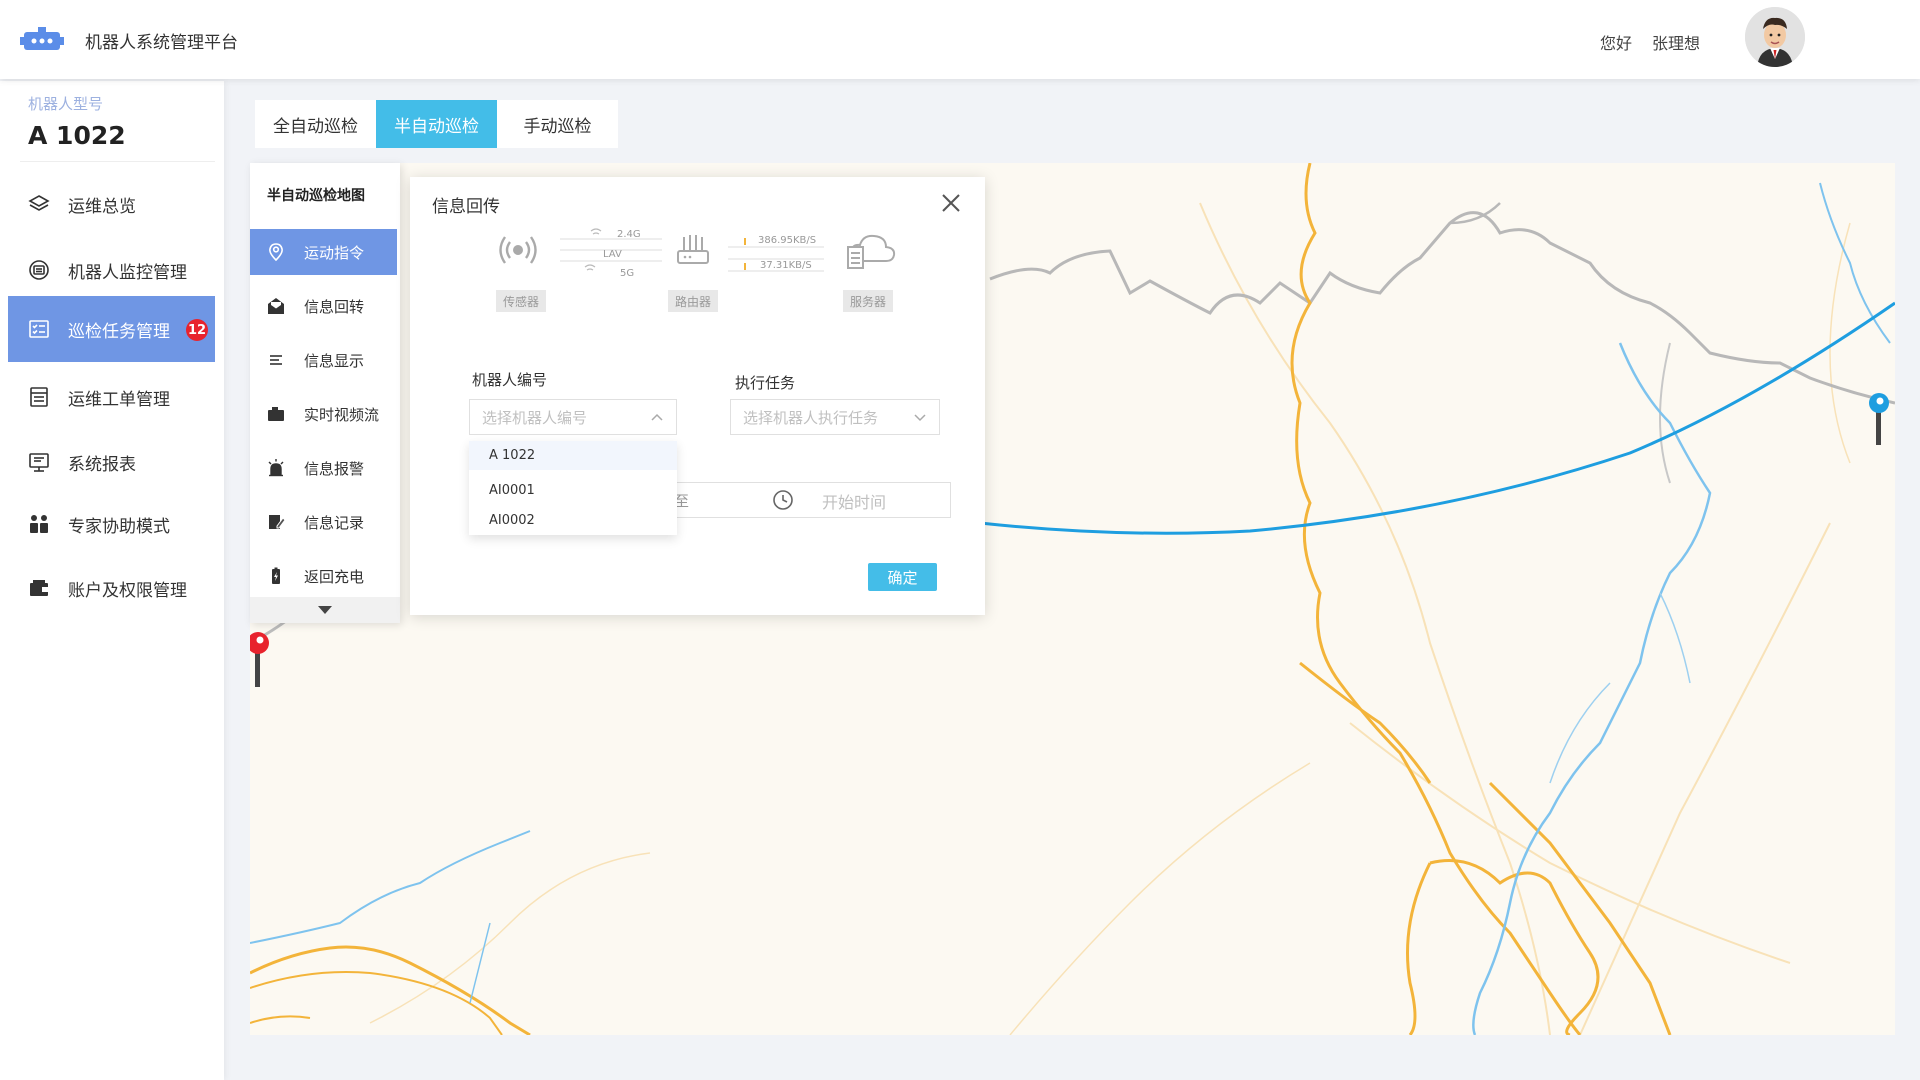 Image resolution: width=1920 pixels, height=1080 pixels. What do you see at coordinates (334, 252) in the screenshot?
I see `panel-item-label: 运动指令` at bounding box center [334, 252].